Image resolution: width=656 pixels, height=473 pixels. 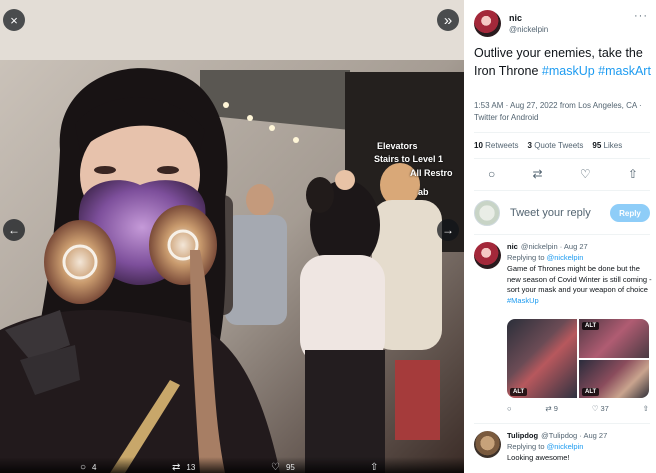 What do you see at coordinates (496, 145) in the screenshot?
I see `retweets-stat: 10 Retweets` at bounding box center [496, 145].